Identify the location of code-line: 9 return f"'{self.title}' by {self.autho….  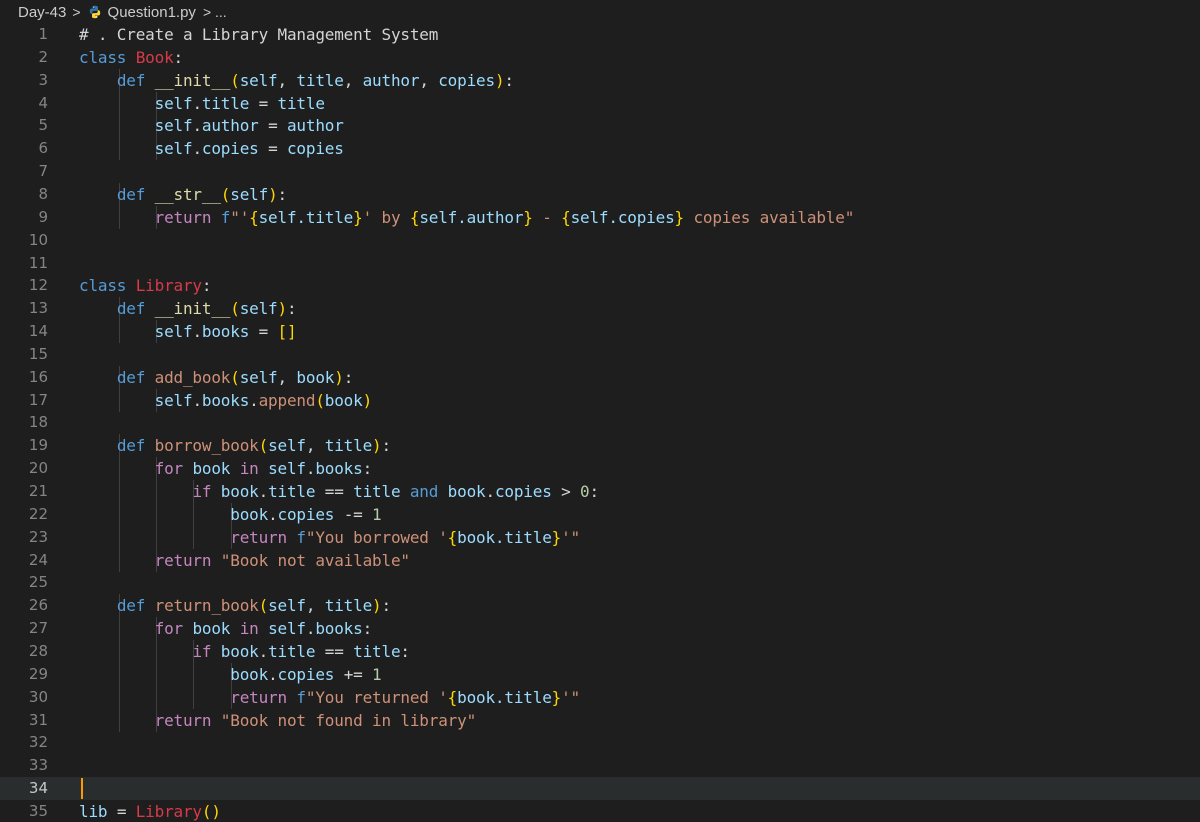
(600, 217).